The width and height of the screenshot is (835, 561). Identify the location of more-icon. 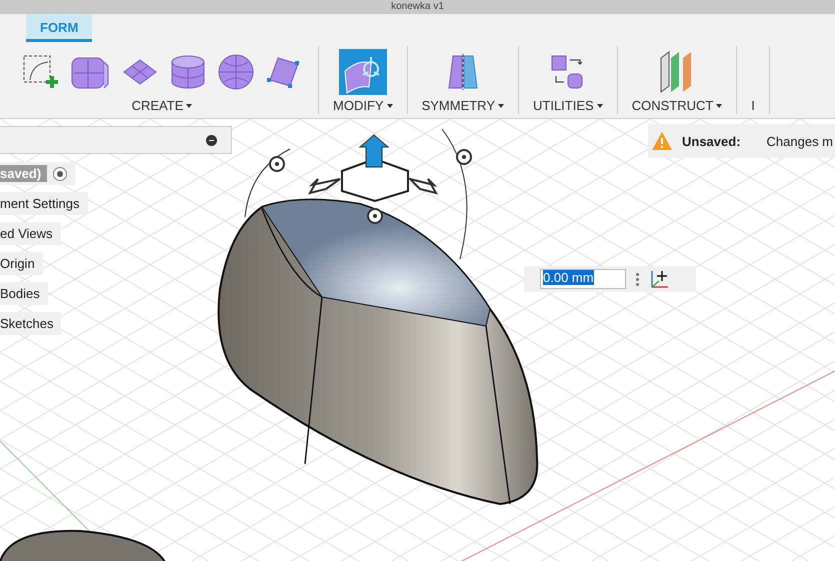
(637, 279).